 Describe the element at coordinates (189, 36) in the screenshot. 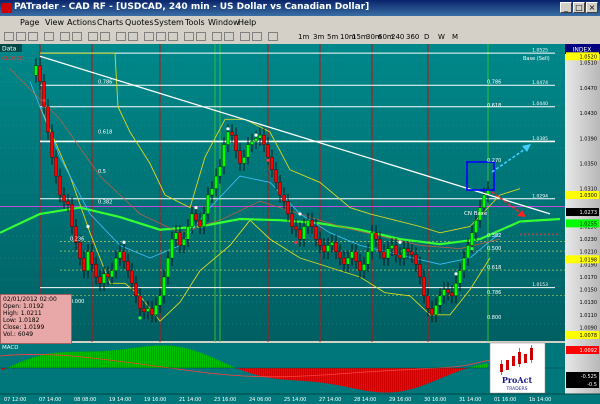

I see `indicator-icon` at that location.